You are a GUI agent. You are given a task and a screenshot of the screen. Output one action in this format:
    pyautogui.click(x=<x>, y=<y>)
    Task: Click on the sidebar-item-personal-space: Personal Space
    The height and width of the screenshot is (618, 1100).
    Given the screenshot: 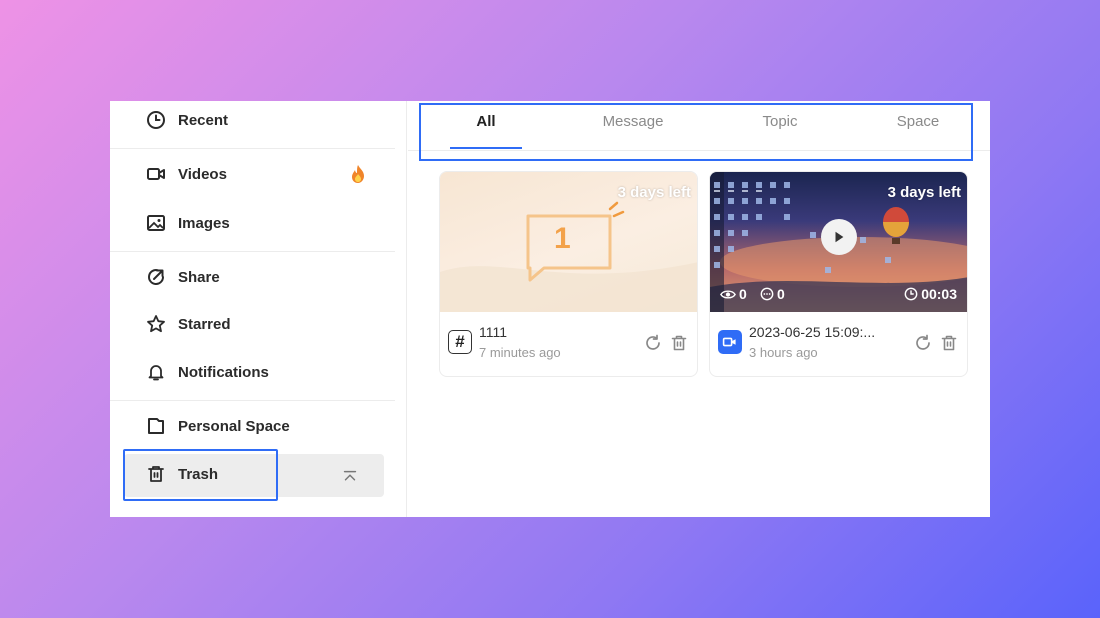 What is the action you would take?
    pyautogui.click(x=218, y=426)
    